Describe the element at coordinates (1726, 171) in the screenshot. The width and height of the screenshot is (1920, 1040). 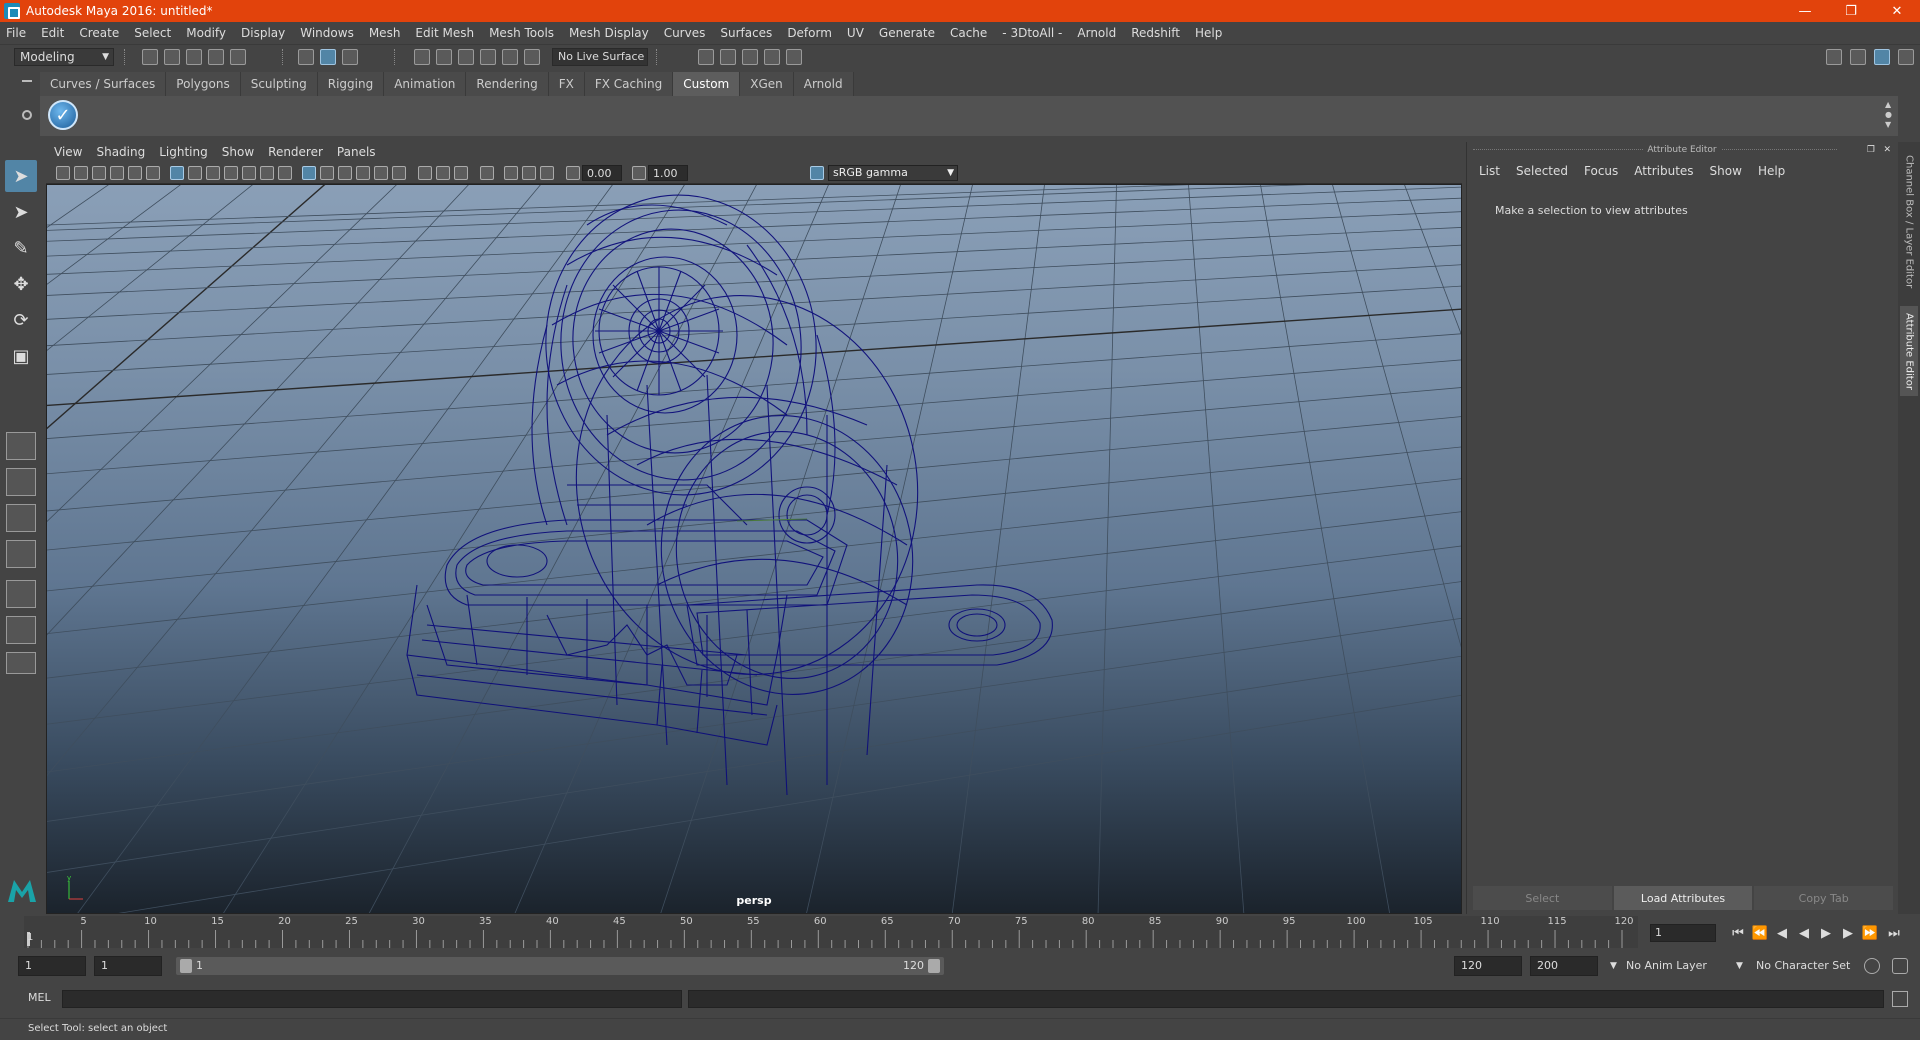
I see `ae-menu-show: Show` at that location.